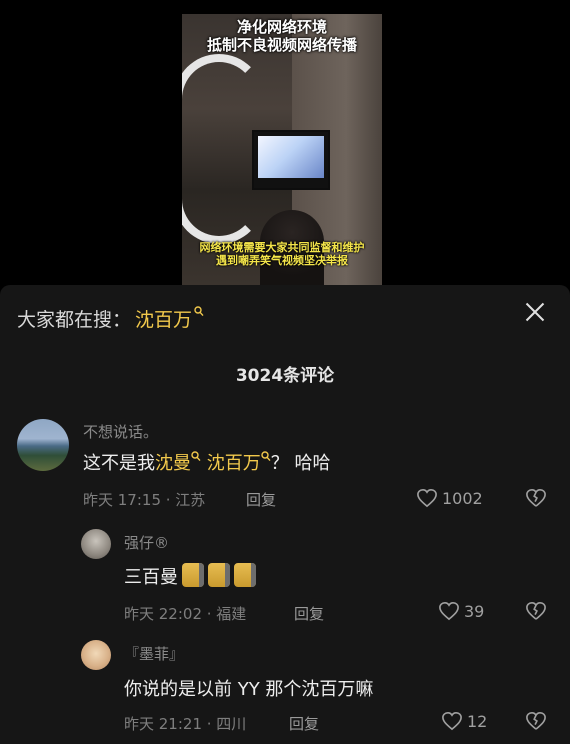 This screenshot has height=744, width=570. What do you see at coordinates (185, 614) in the screenshot?
I see `comment-meta: 昨天 22:02 · 福建` at bounding box center [185, 614].